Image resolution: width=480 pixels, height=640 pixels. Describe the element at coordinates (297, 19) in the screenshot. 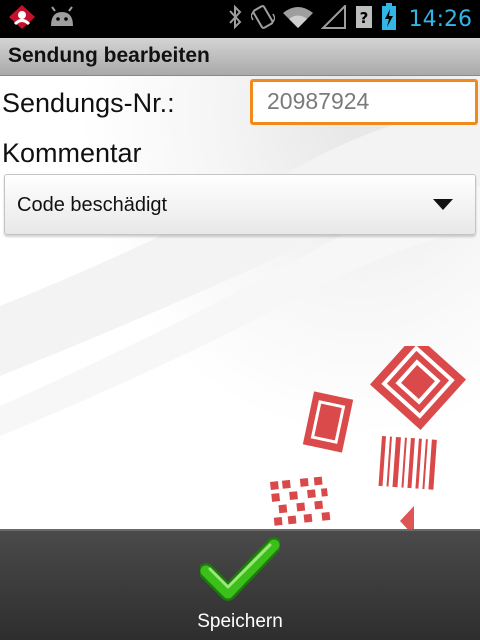

I see `wifi-icon` at that location.